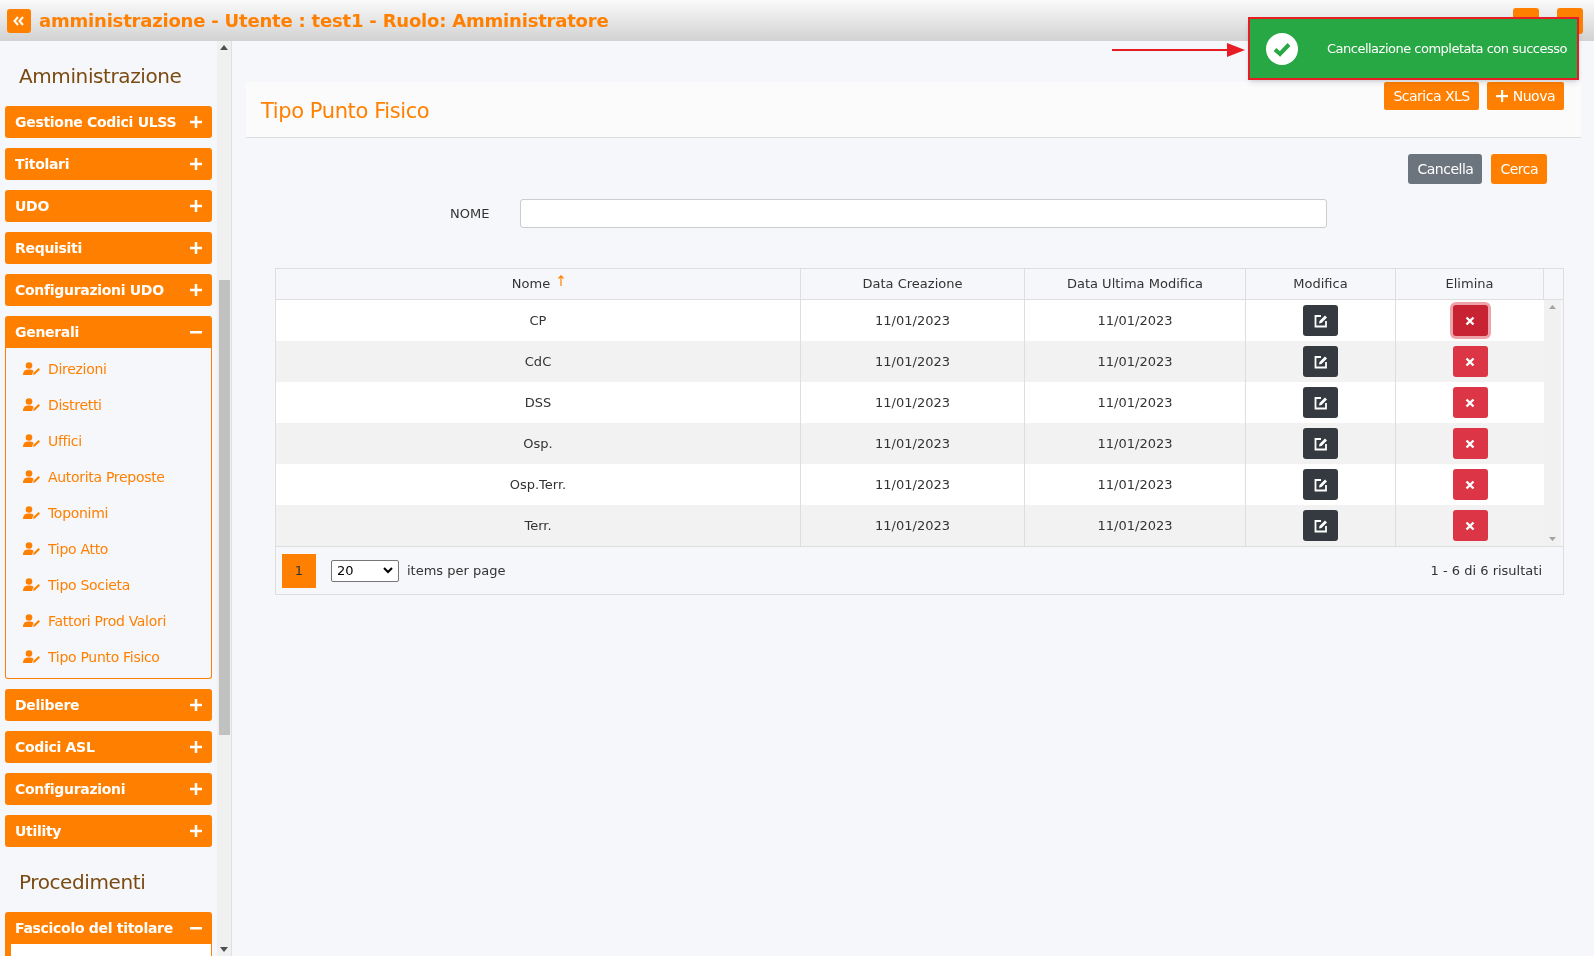 This screenshot has height=956, width=1594. What do you see at coordinates (1282, 48) in the screenshot?
I see `check-circle-icon` at bounding box center [1282, 48].